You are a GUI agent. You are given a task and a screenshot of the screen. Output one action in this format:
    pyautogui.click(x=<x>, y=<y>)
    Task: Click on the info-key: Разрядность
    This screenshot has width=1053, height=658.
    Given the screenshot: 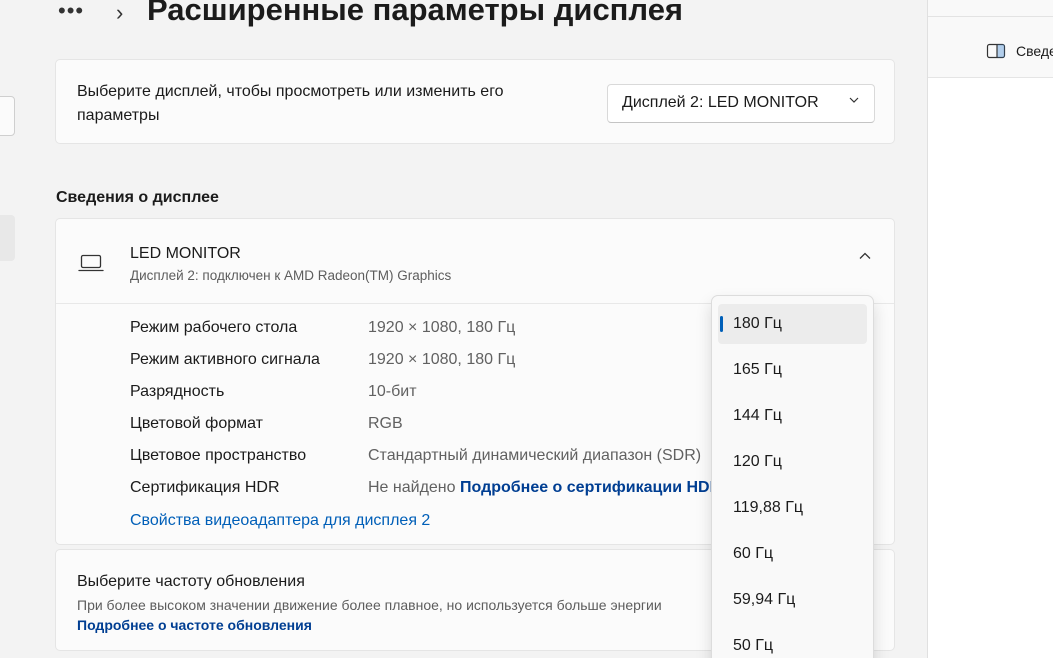 What is the action you would take?
    pyautogui.click(x=177, y=391)
    